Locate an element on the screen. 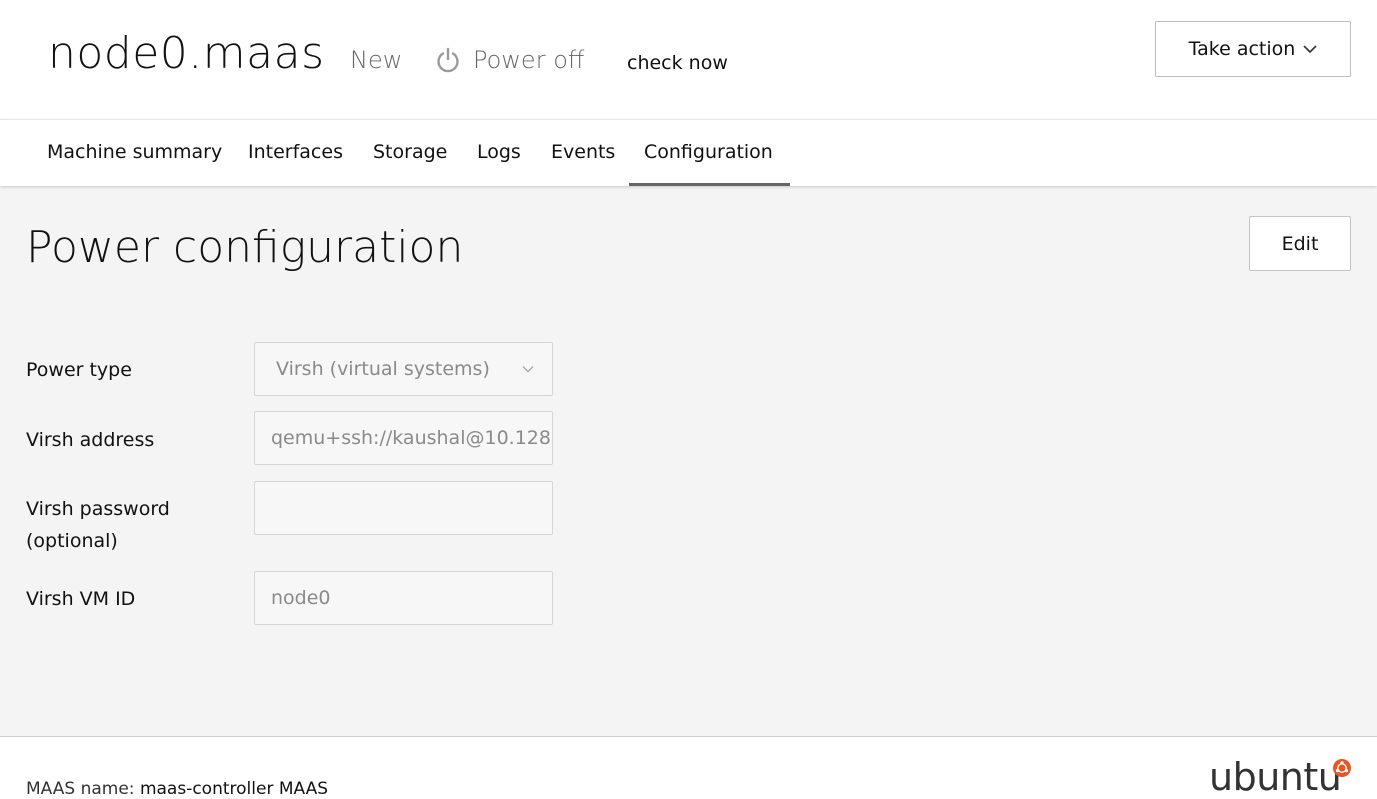 The image size is (1377, 799). check-now-link: check now is located at coordinates (677, 63).